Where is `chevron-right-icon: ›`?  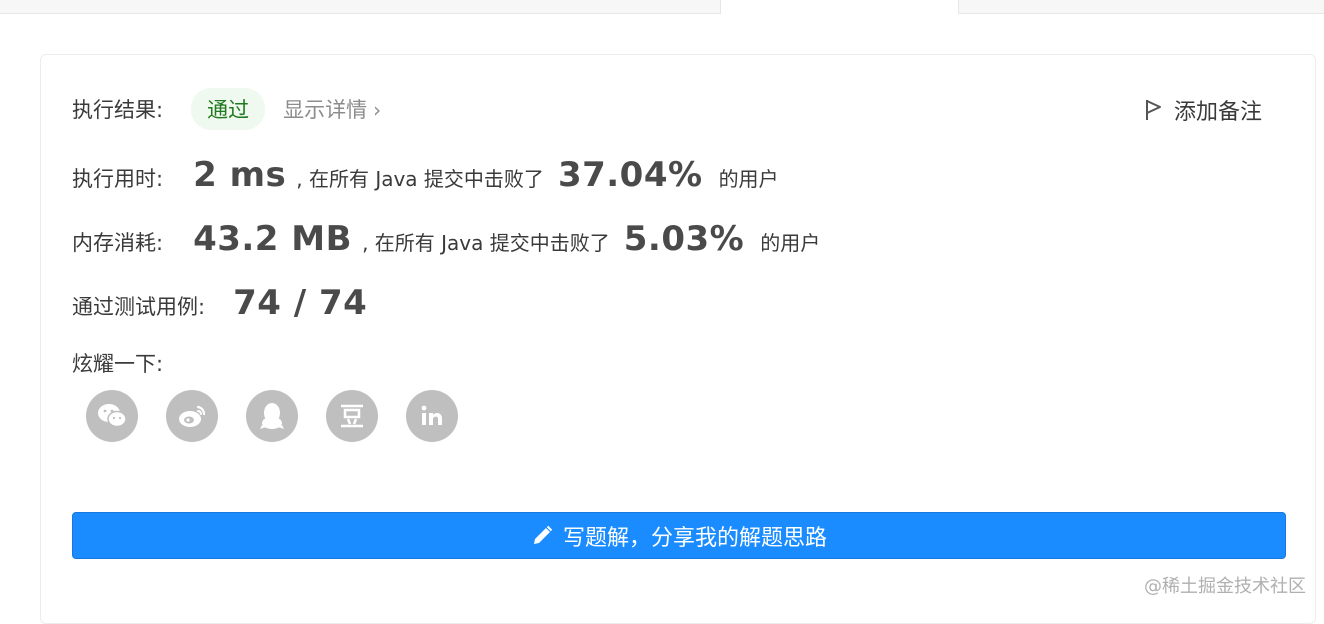 chevron-right-icon: › is located at coordinates (377, 110).